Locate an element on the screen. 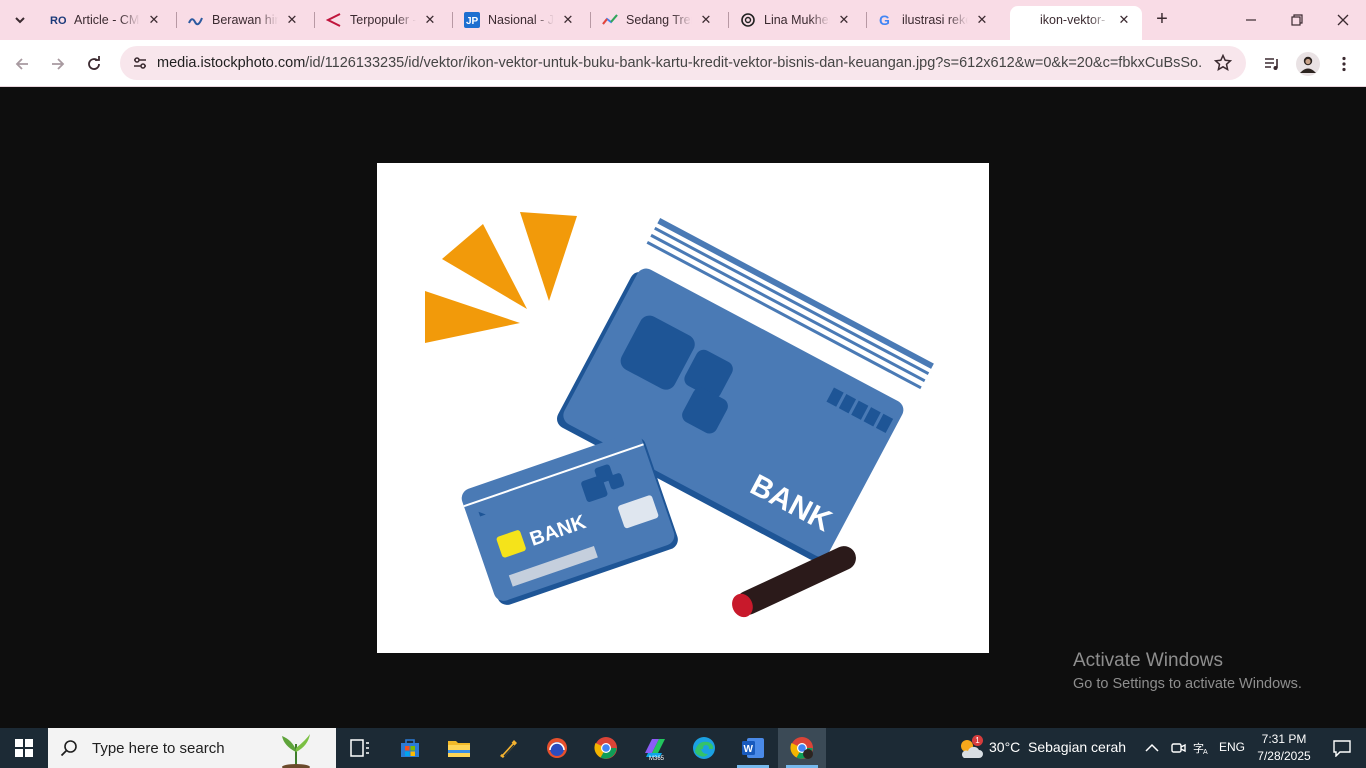 The width and height of the screenshot is (1366, 768). site-info-button is located at coordinates (140, 63).